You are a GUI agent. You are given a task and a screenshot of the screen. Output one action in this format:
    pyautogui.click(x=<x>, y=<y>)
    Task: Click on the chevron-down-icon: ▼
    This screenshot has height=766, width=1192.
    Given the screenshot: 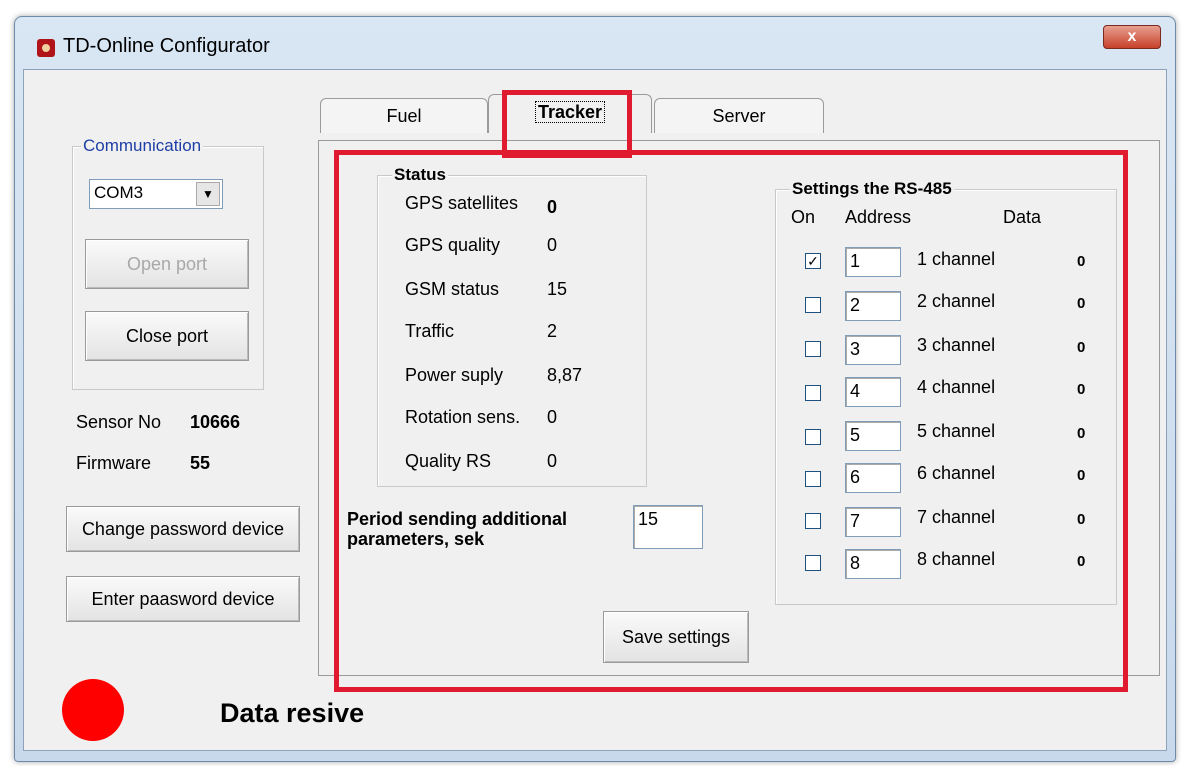 What is the action you would take?
    pyautogui.click(x=208, y=194)
    